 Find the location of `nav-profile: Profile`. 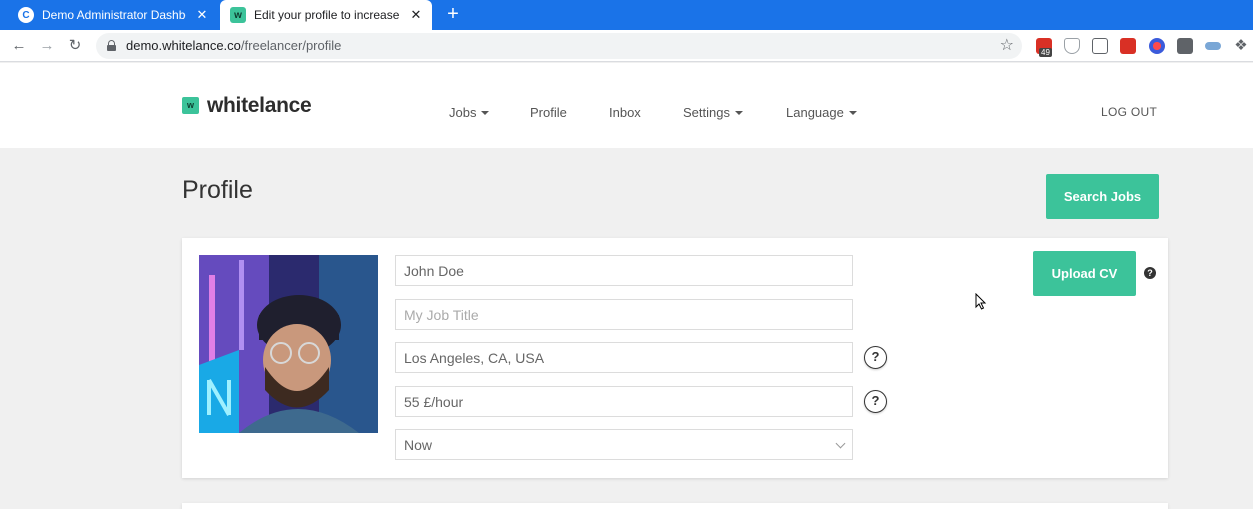

nav-profile: Profile is located at coordinates (548, 112).